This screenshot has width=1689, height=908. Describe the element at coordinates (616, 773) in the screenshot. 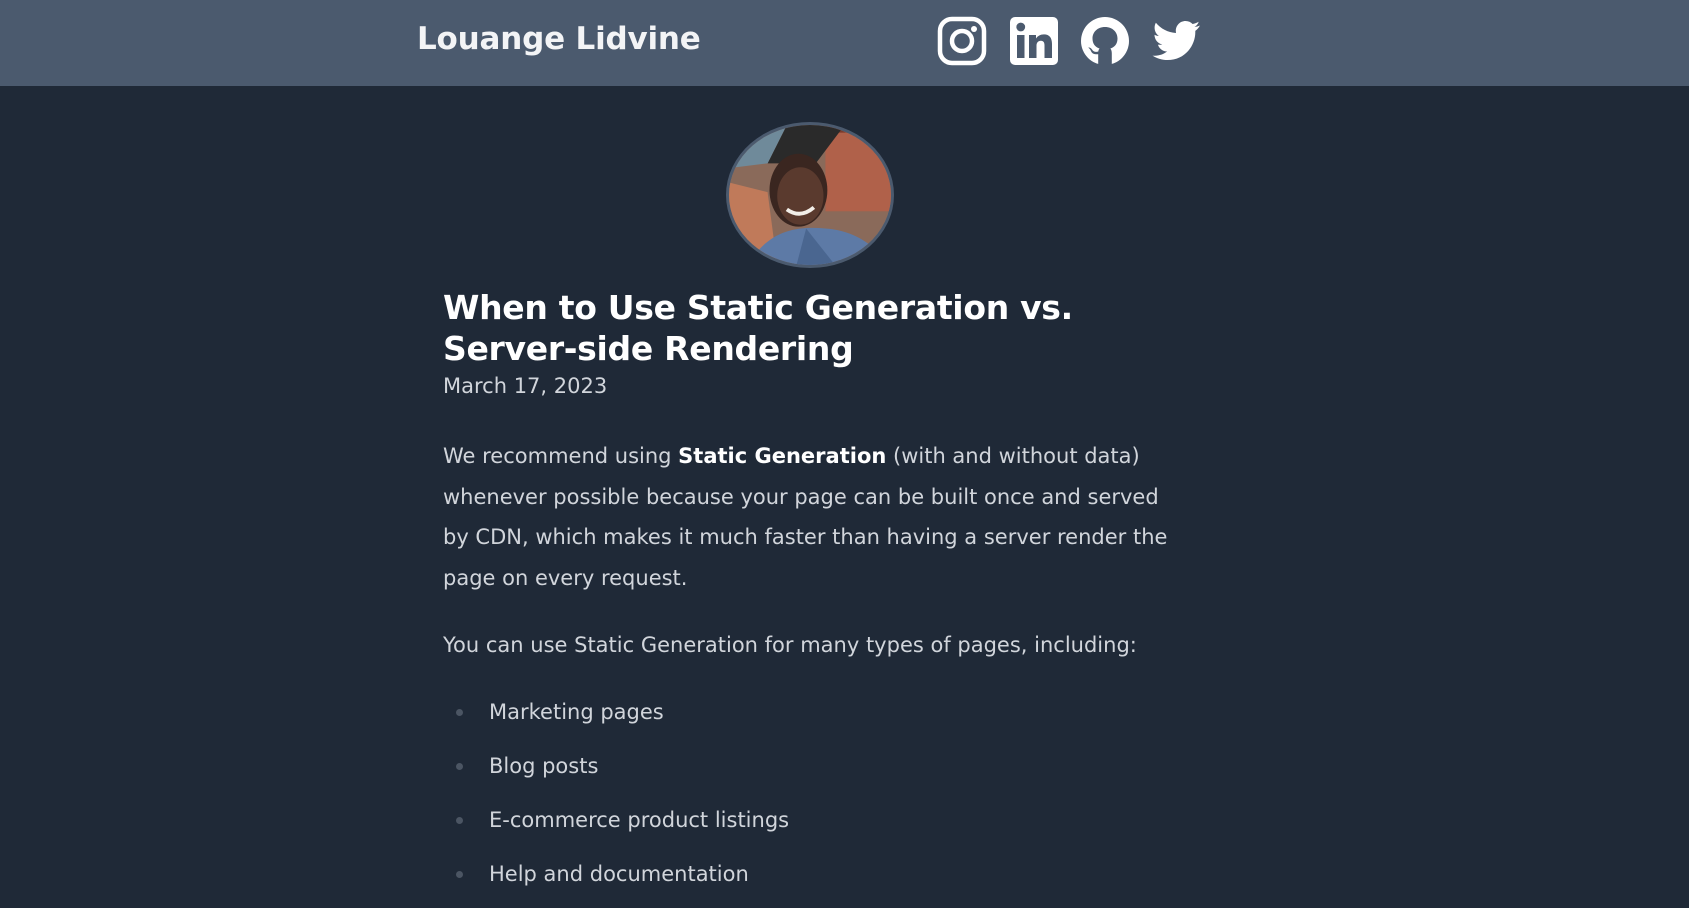

I see `list-item: Blog posts` at that location.